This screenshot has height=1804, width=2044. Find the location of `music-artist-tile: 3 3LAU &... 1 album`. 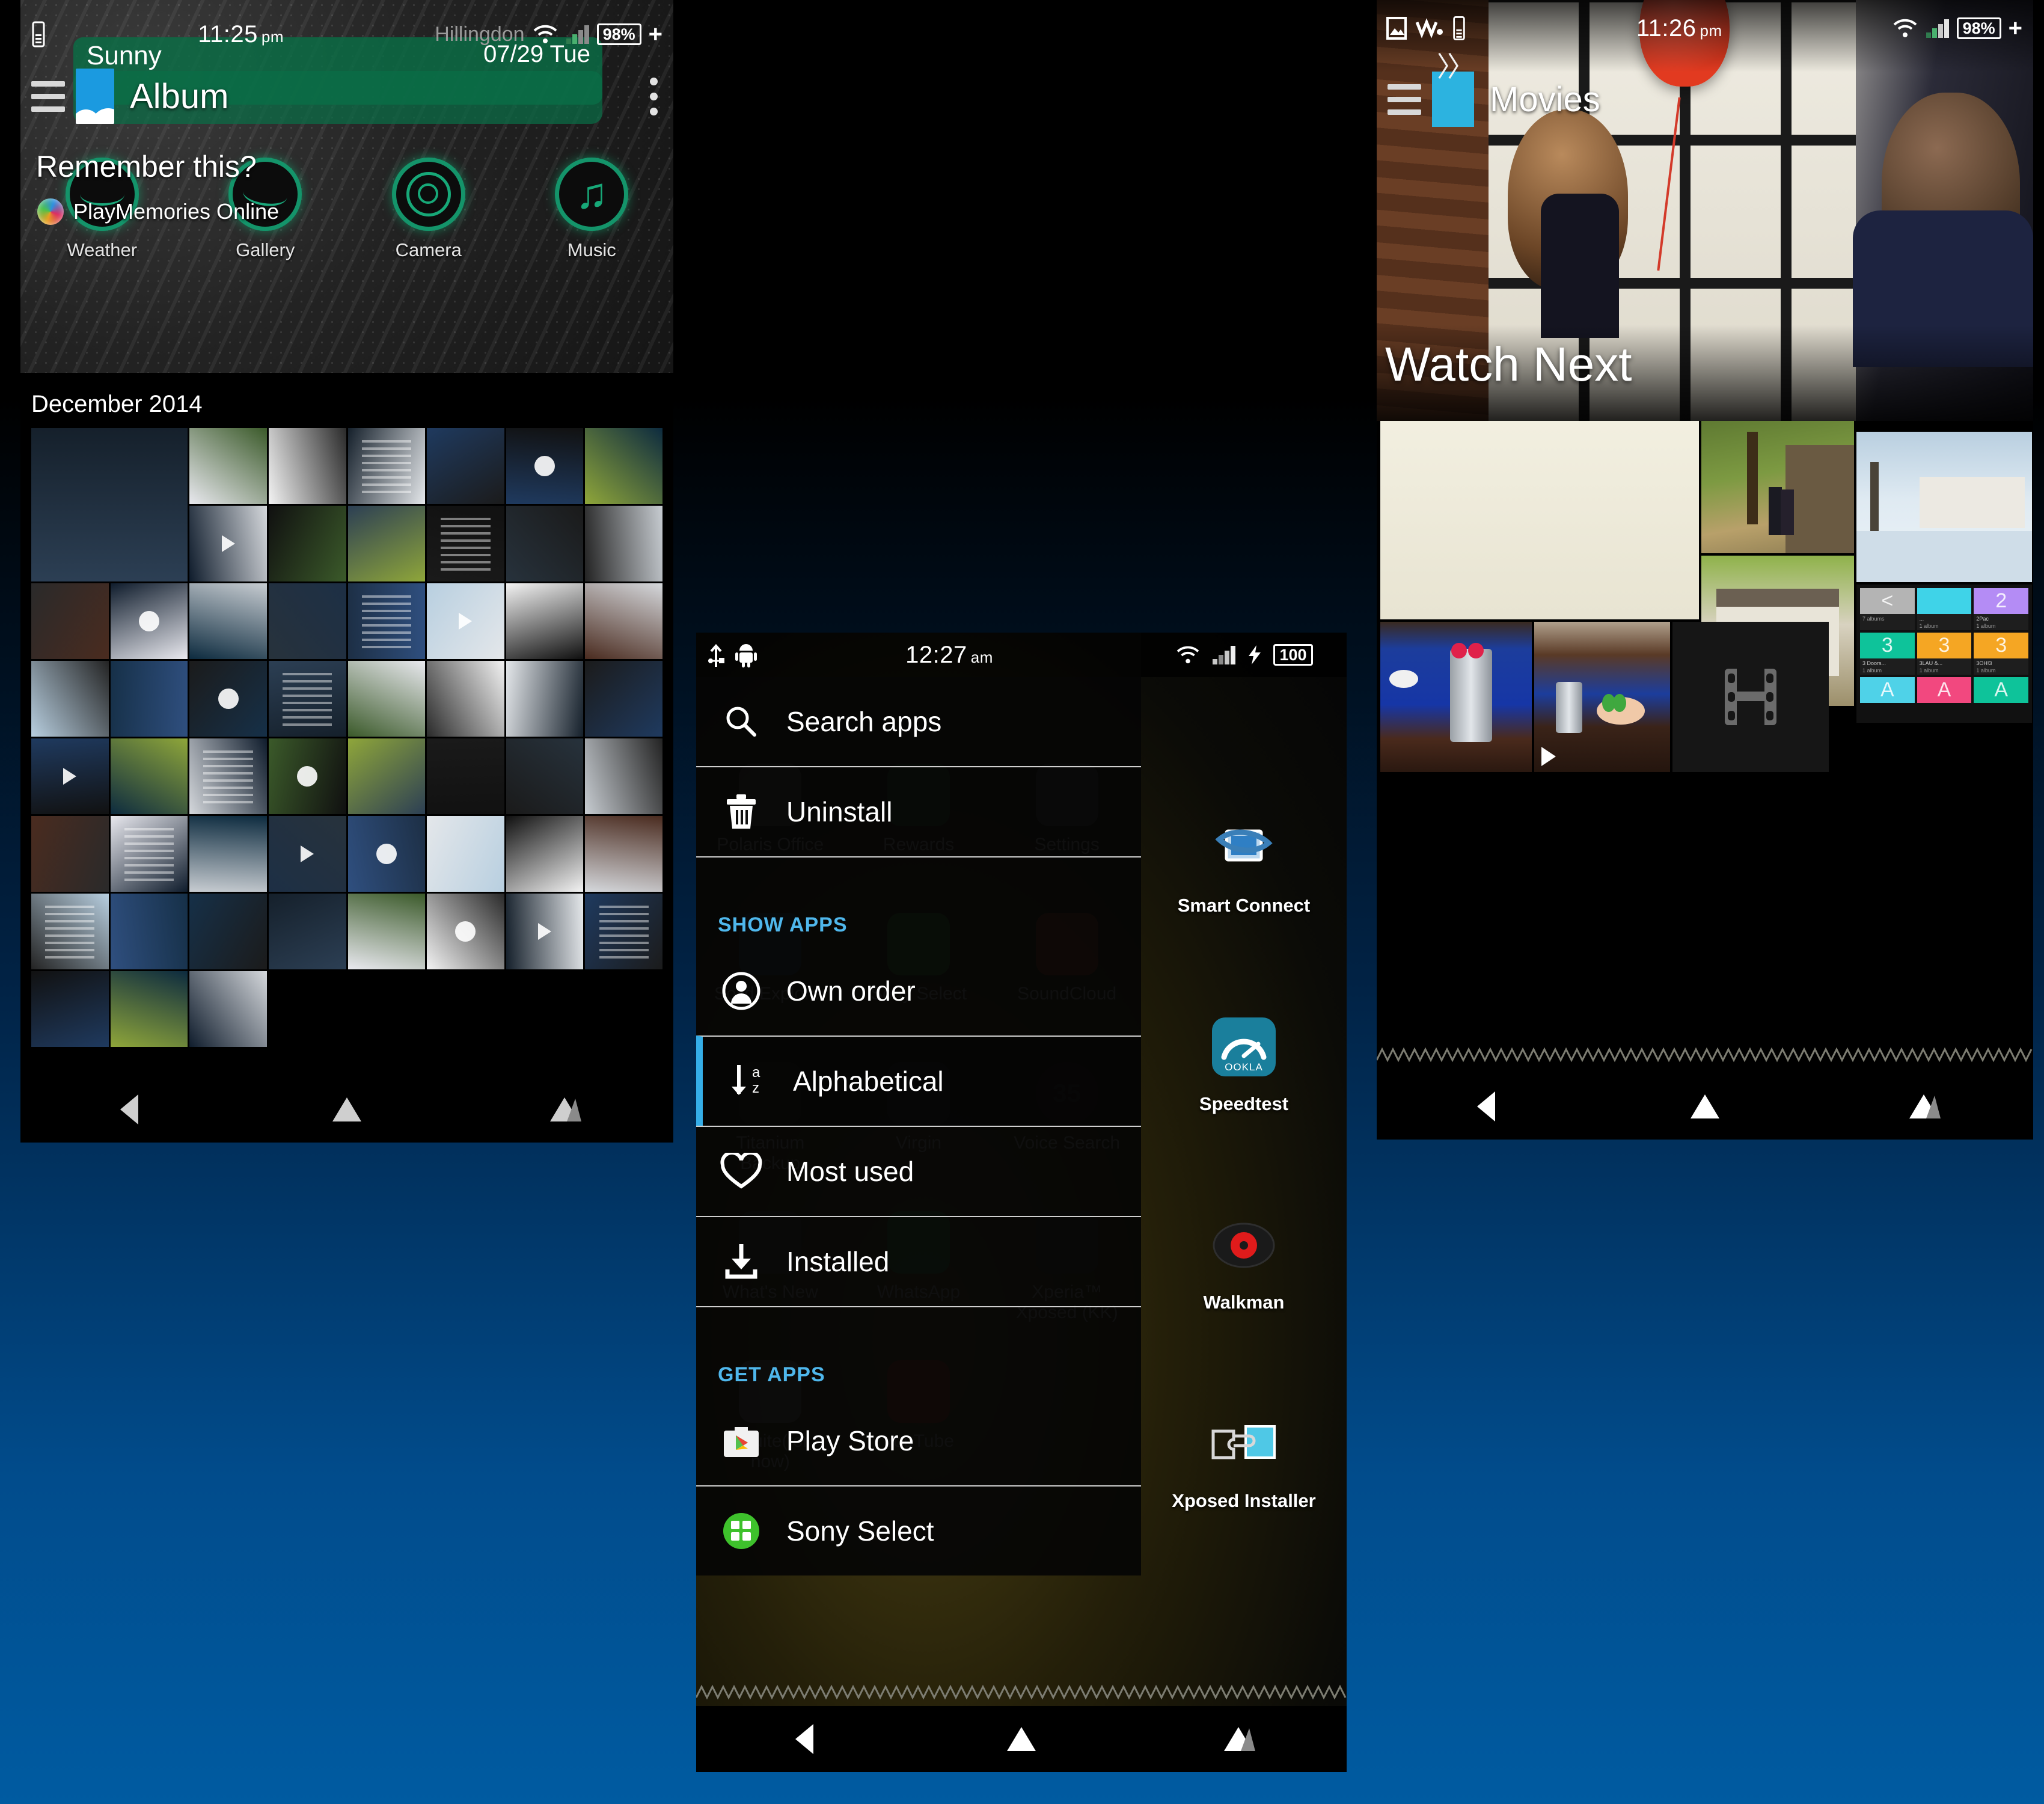

music-artist-tile: 3 3LAU &... 1 album is located at coordinates (1945, 654).